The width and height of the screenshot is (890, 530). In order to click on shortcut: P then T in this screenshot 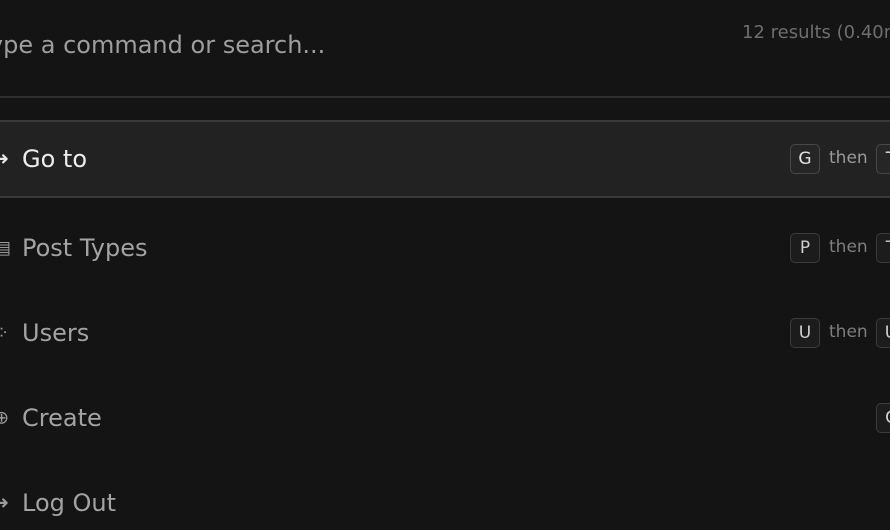, I will do `click(445, 247)`.